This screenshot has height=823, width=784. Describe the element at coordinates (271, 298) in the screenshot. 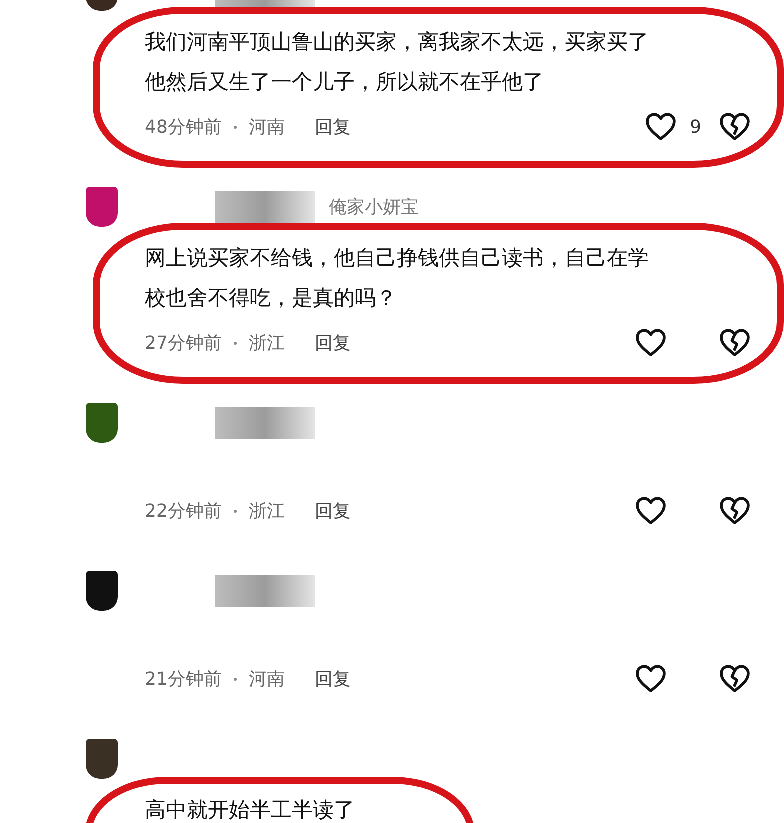

I see `comment-text: 校也舍不得吃，是真的吗？` at that location.